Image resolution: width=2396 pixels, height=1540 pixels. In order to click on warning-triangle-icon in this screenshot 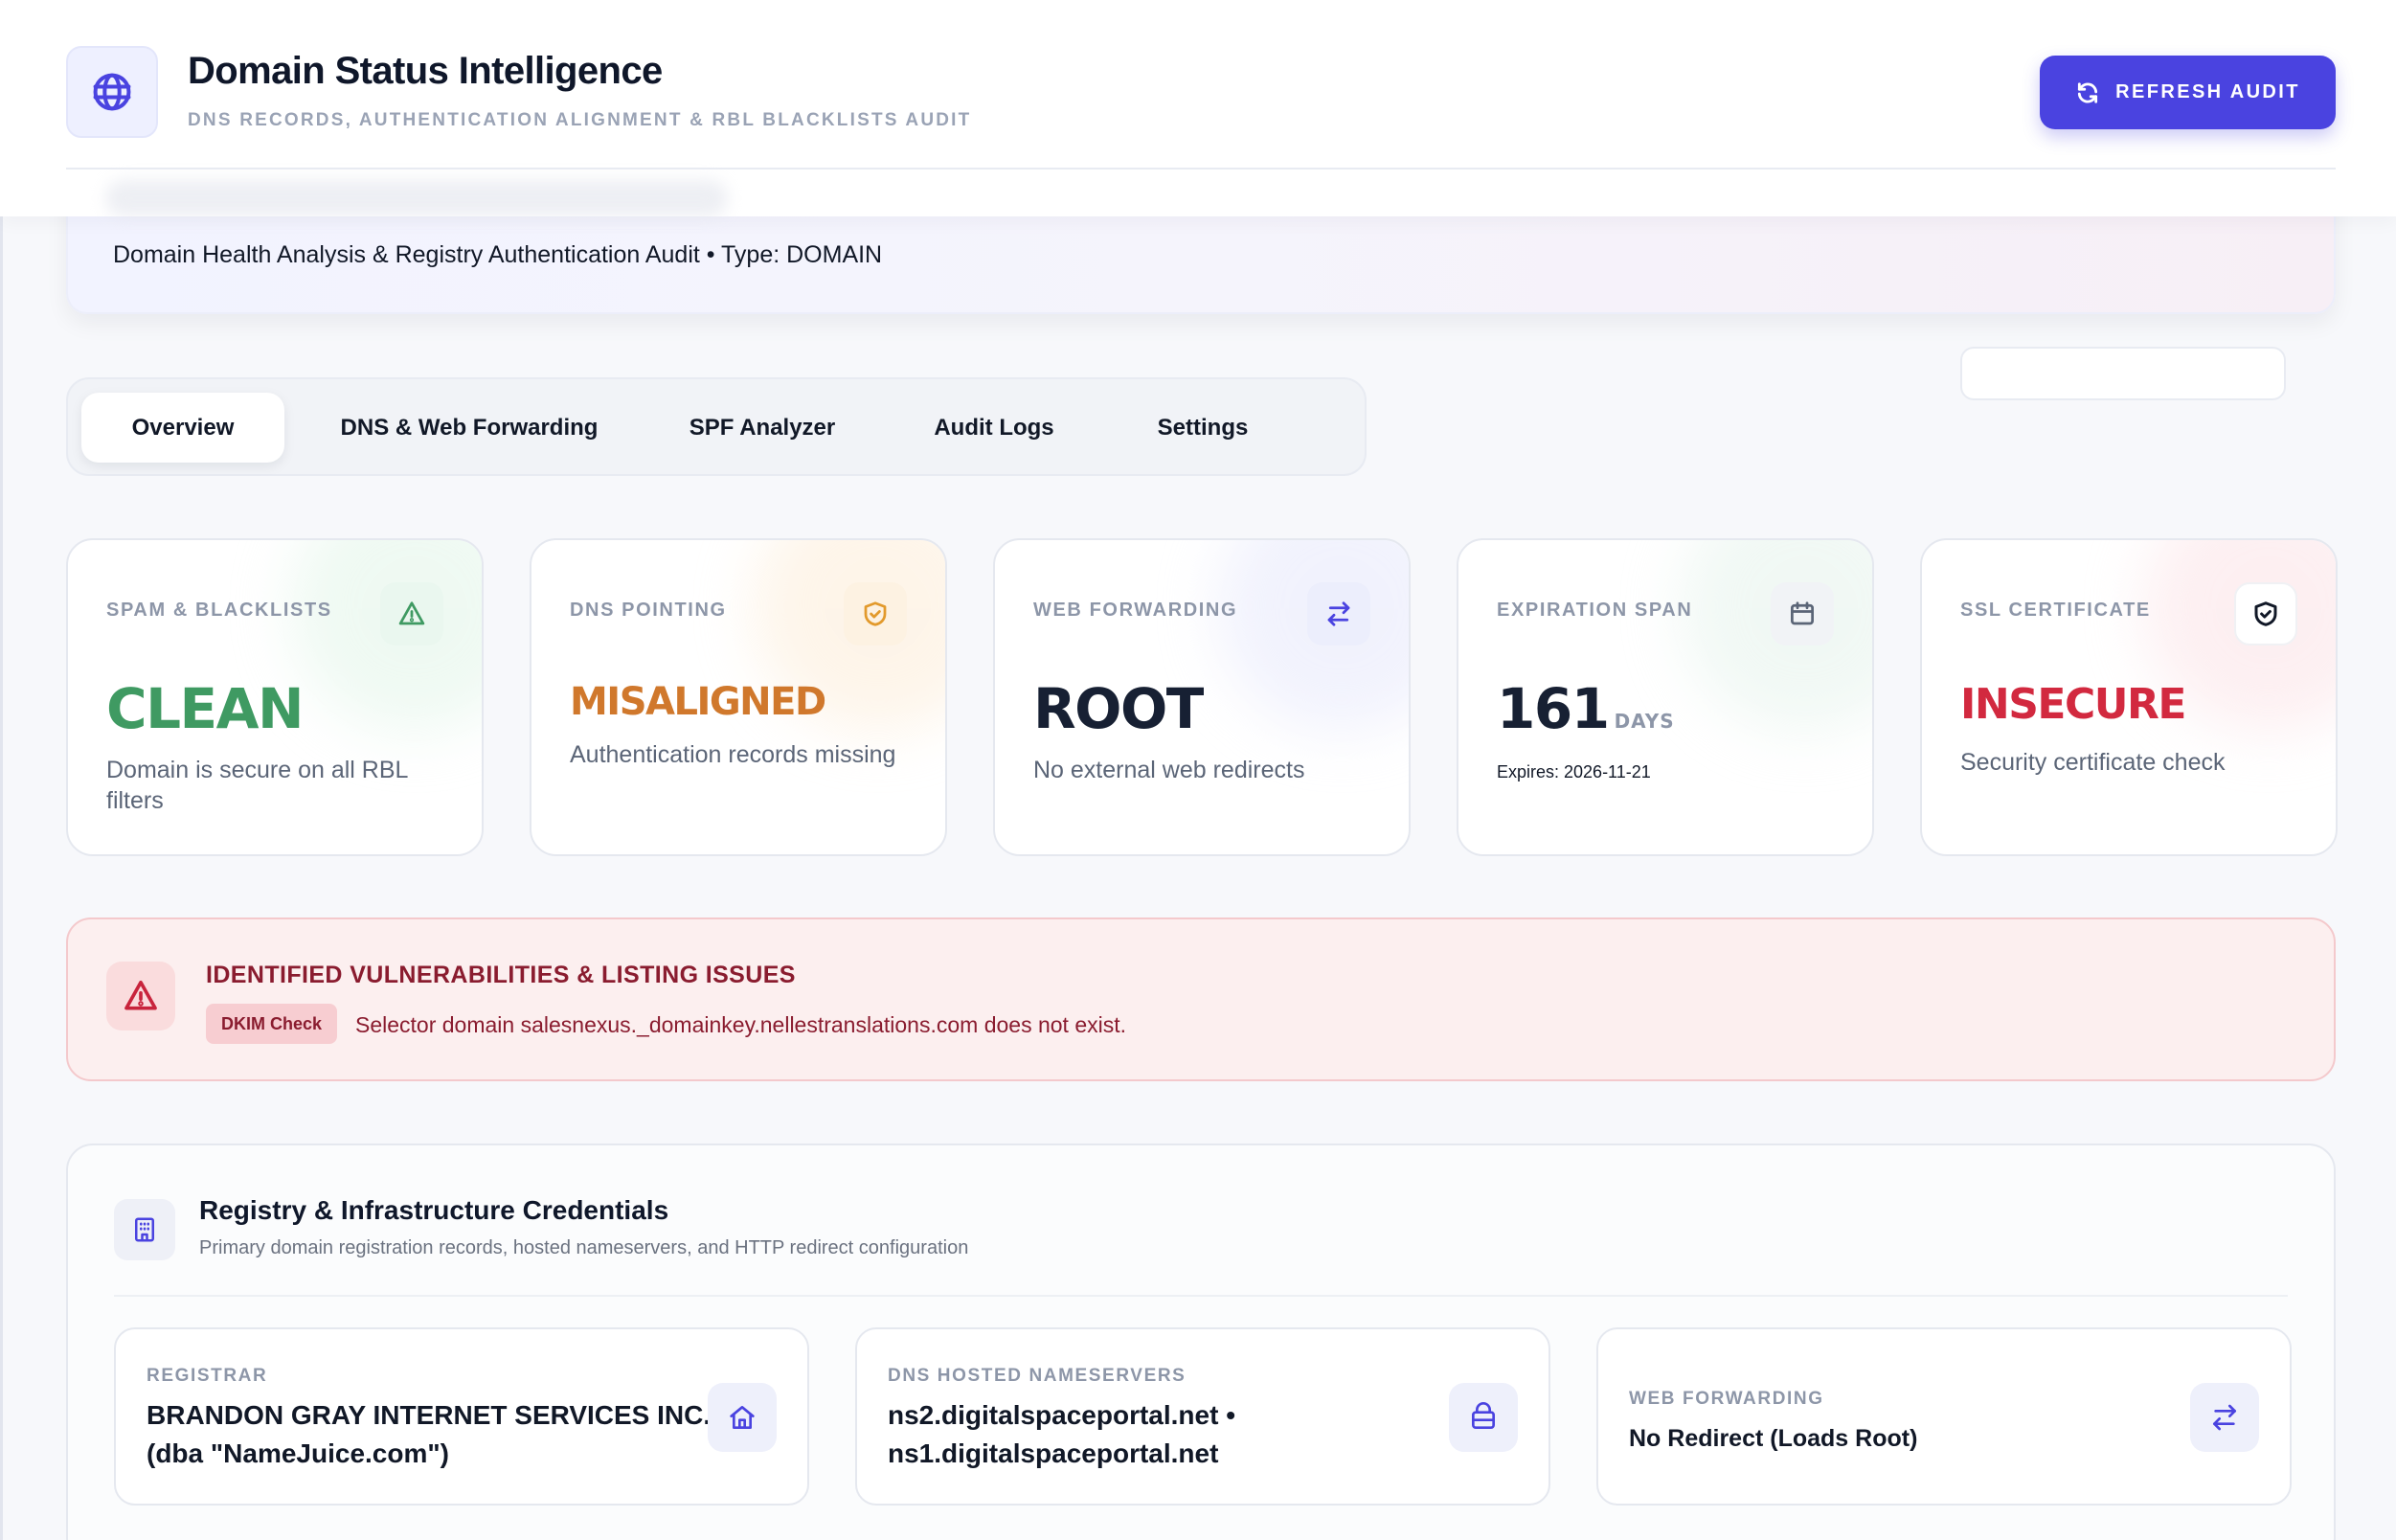, I will do `click(411, 613)`.